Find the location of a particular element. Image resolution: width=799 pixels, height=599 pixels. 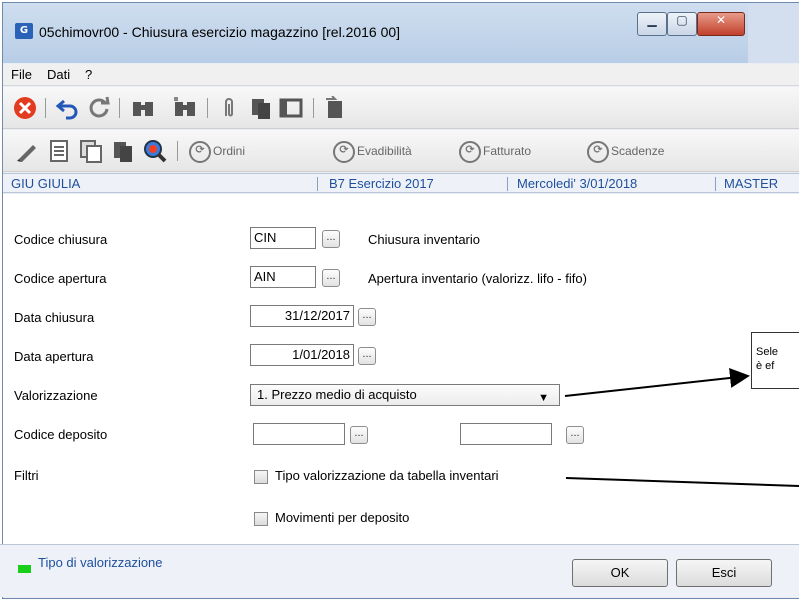

legend-swatch is located at coordinates (24, 569).